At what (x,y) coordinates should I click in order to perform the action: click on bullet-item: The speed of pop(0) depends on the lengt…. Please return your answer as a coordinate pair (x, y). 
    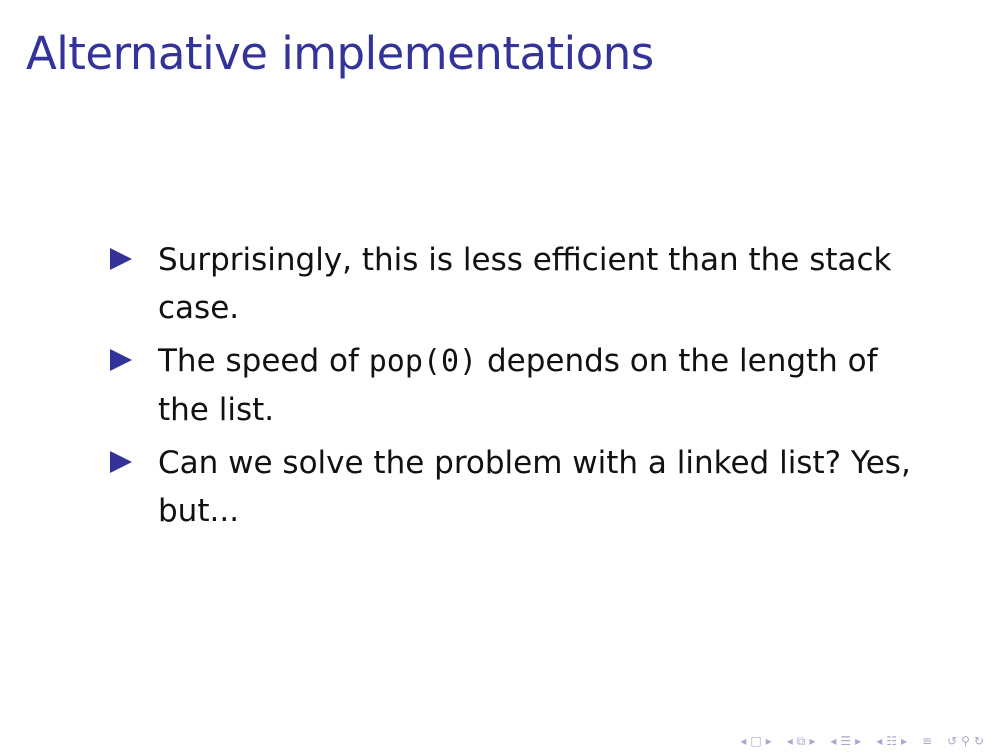
    Looking at the image, I should click on (518, 385).